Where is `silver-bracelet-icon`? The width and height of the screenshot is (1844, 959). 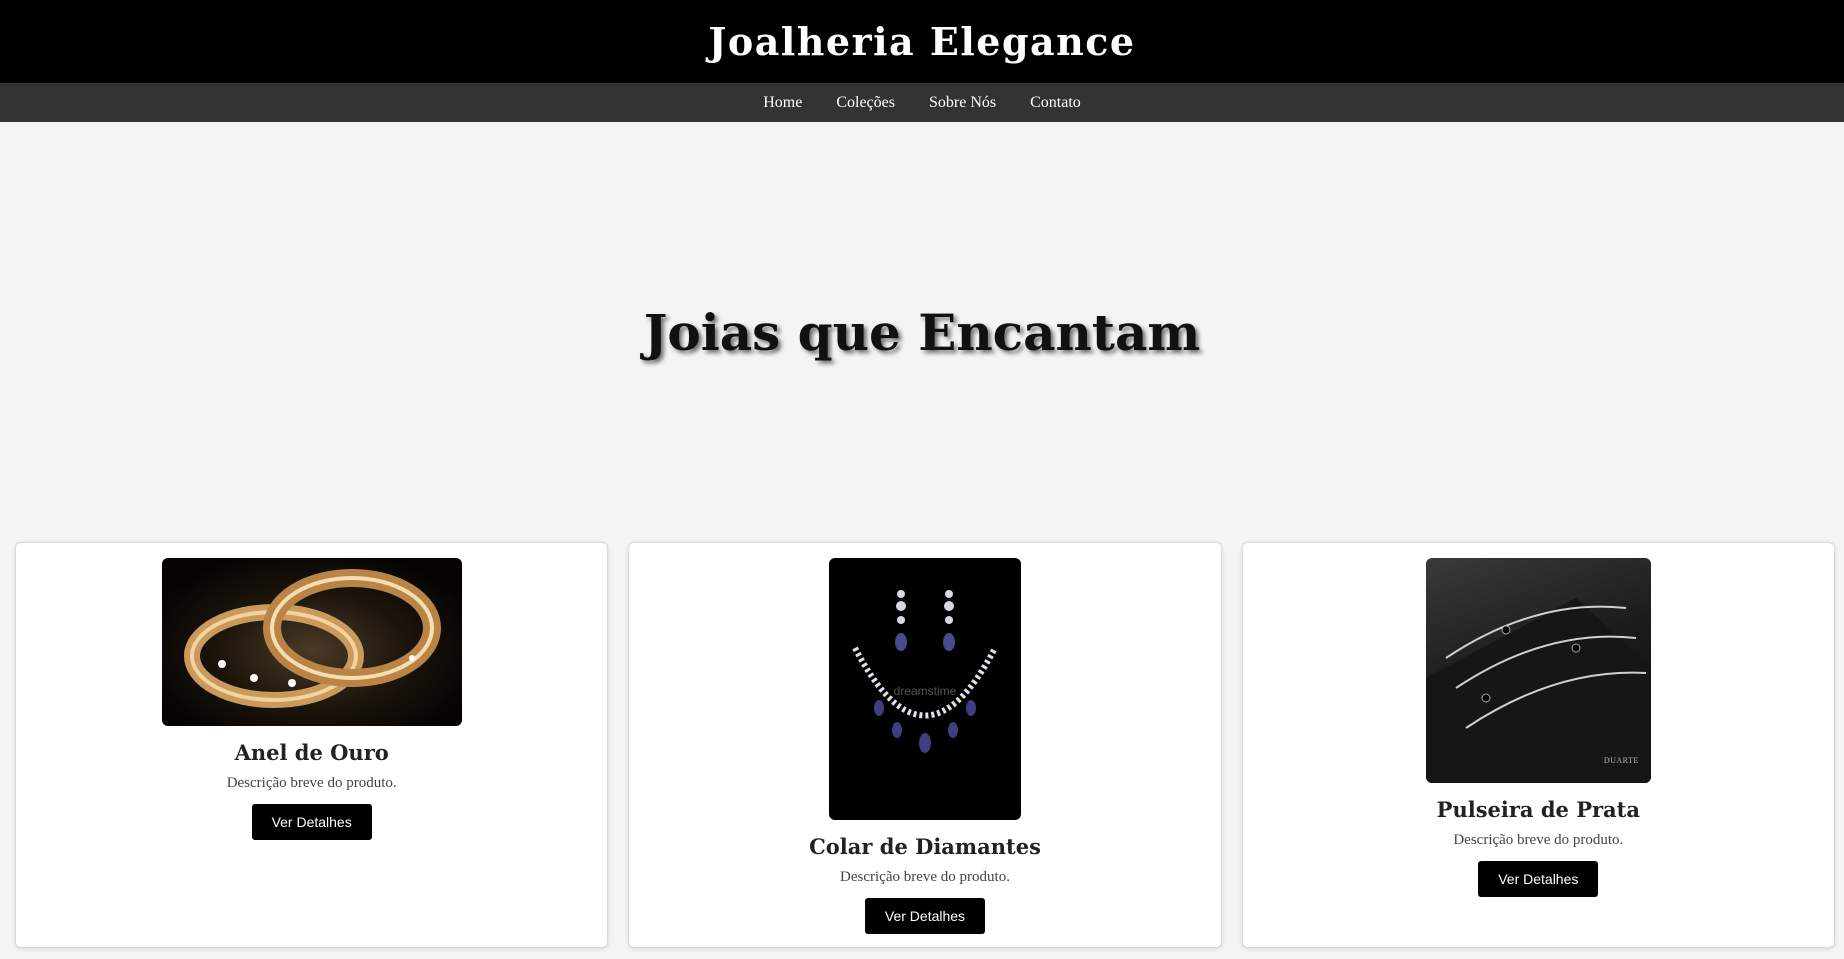
silver-bracelet-icon is located at coordinates (1538, 690).